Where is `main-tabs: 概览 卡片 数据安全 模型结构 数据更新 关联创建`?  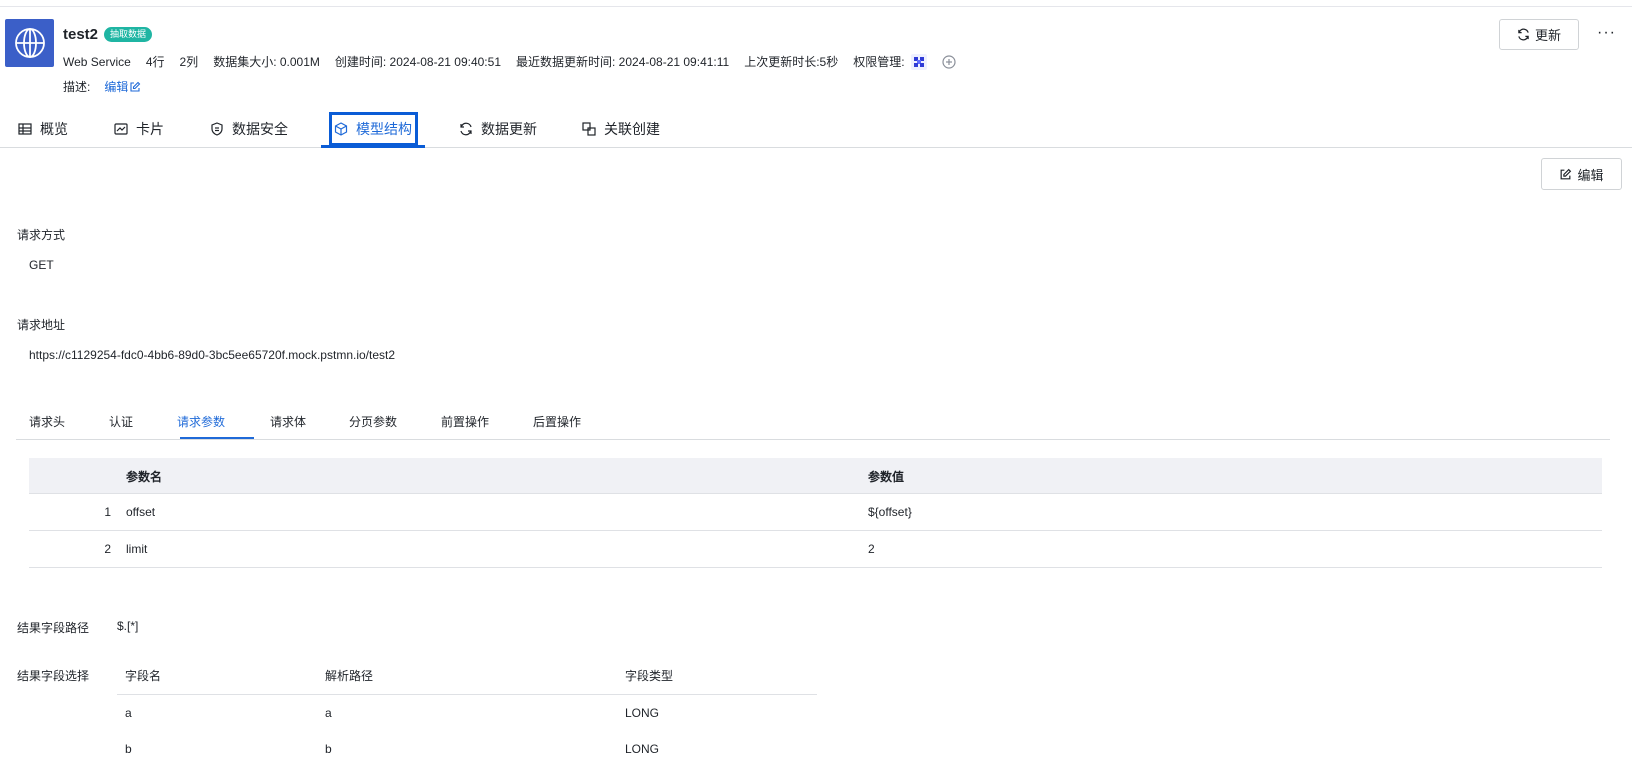 main-tabs: 概览 卡片 数据安全 模型结构 数据更新 关联创建 is located at coordinates (816, 129).